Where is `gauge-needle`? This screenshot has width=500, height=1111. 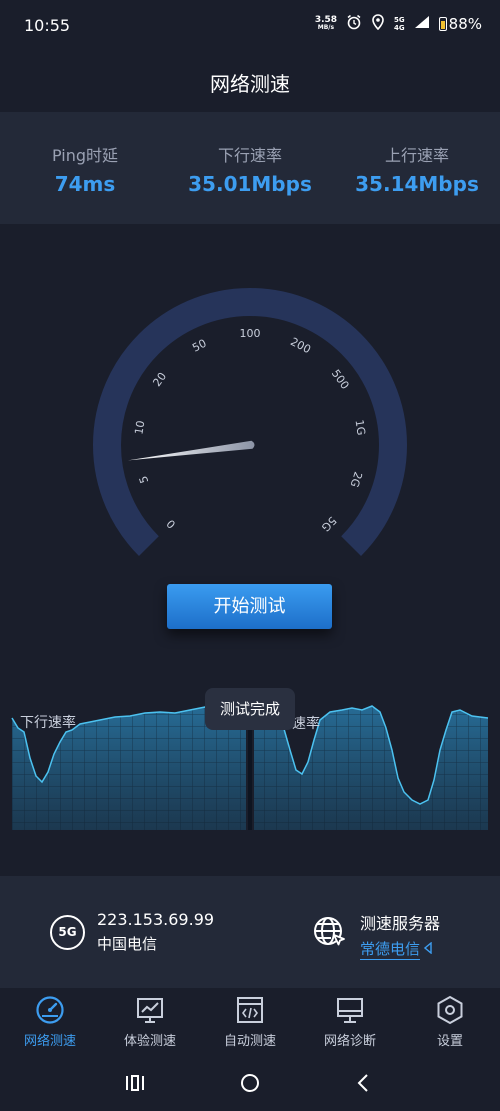 gauge-needle is located at coordinates (191, 450).